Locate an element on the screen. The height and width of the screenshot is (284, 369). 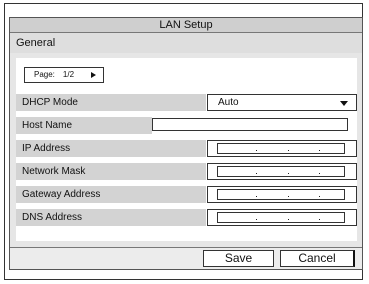
page-number: 1/2 is located at coordinates (68, 74).